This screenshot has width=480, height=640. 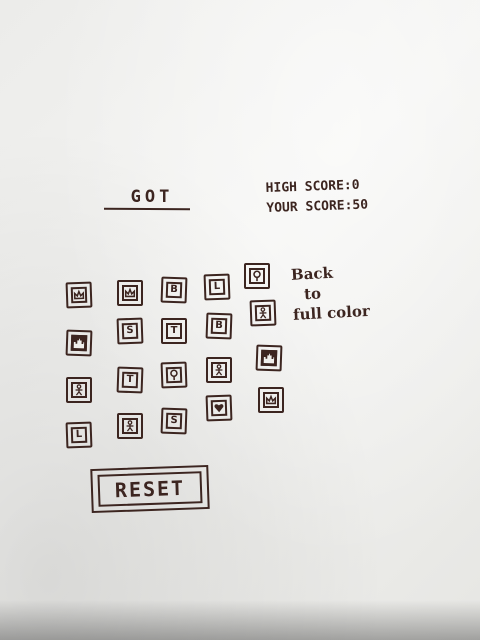 What do you see at coordinates (353, 196) in the screenshot?
I see `score-panel: HIGH SCORE:0 YOUR SCORE:50` at bounding box center [353, 196].